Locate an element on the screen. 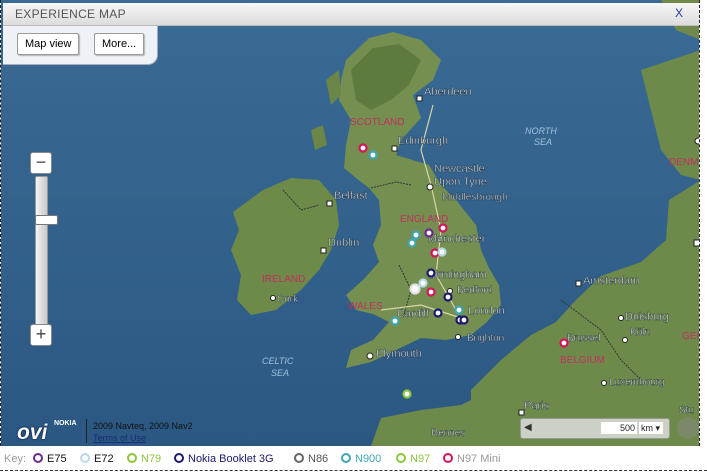 The image size is (707, 474). zoom-slider-track is located at coordinates (46, 251).